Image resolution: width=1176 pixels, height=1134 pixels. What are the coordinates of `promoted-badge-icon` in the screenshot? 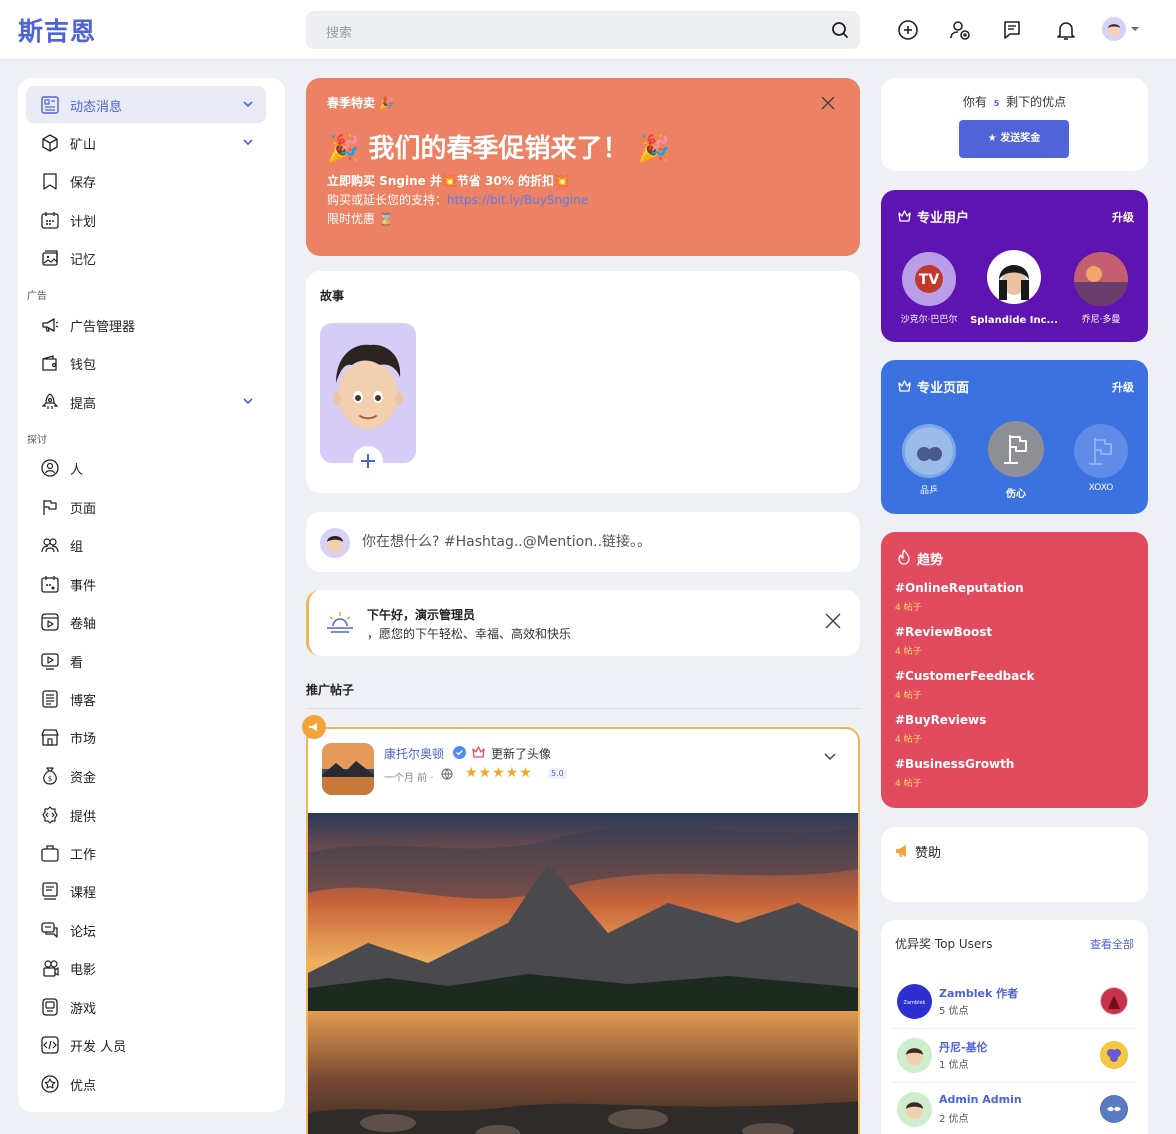 It's located at (314, 727).